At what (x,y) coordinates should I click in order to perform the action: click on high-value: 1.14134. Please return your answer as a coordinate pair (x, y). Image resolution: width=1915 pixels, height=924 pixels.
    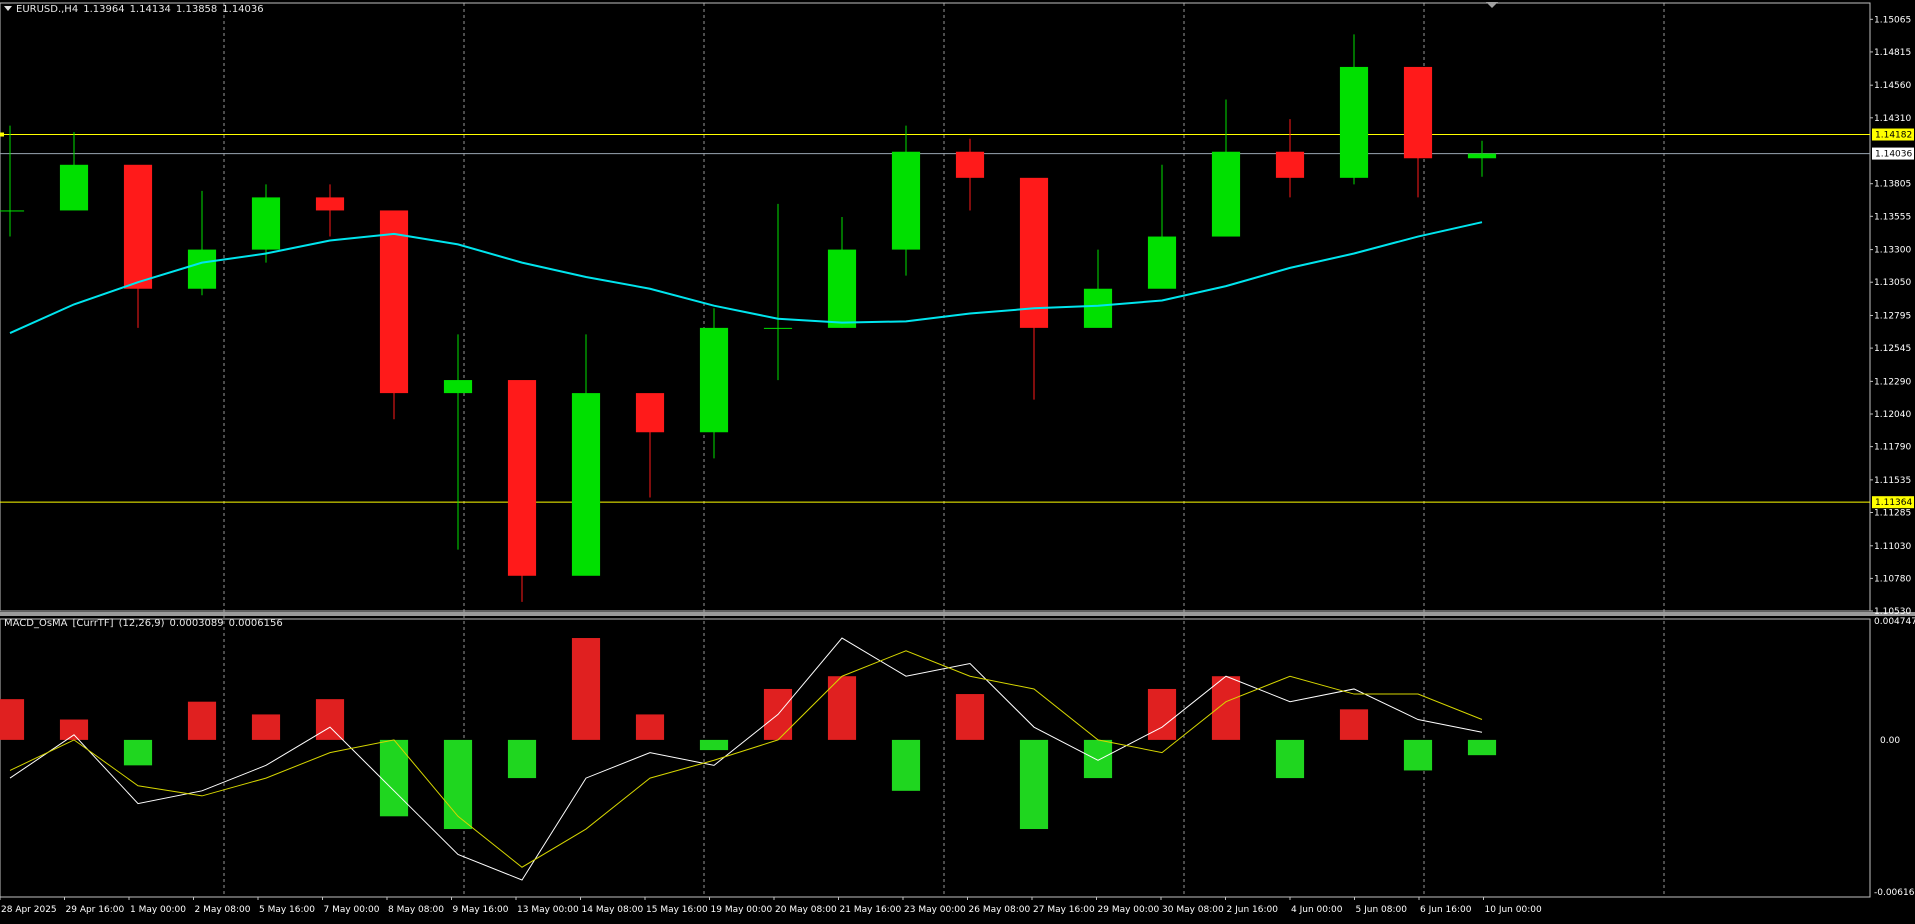
    Looking at the image, I should click on (150, 9).